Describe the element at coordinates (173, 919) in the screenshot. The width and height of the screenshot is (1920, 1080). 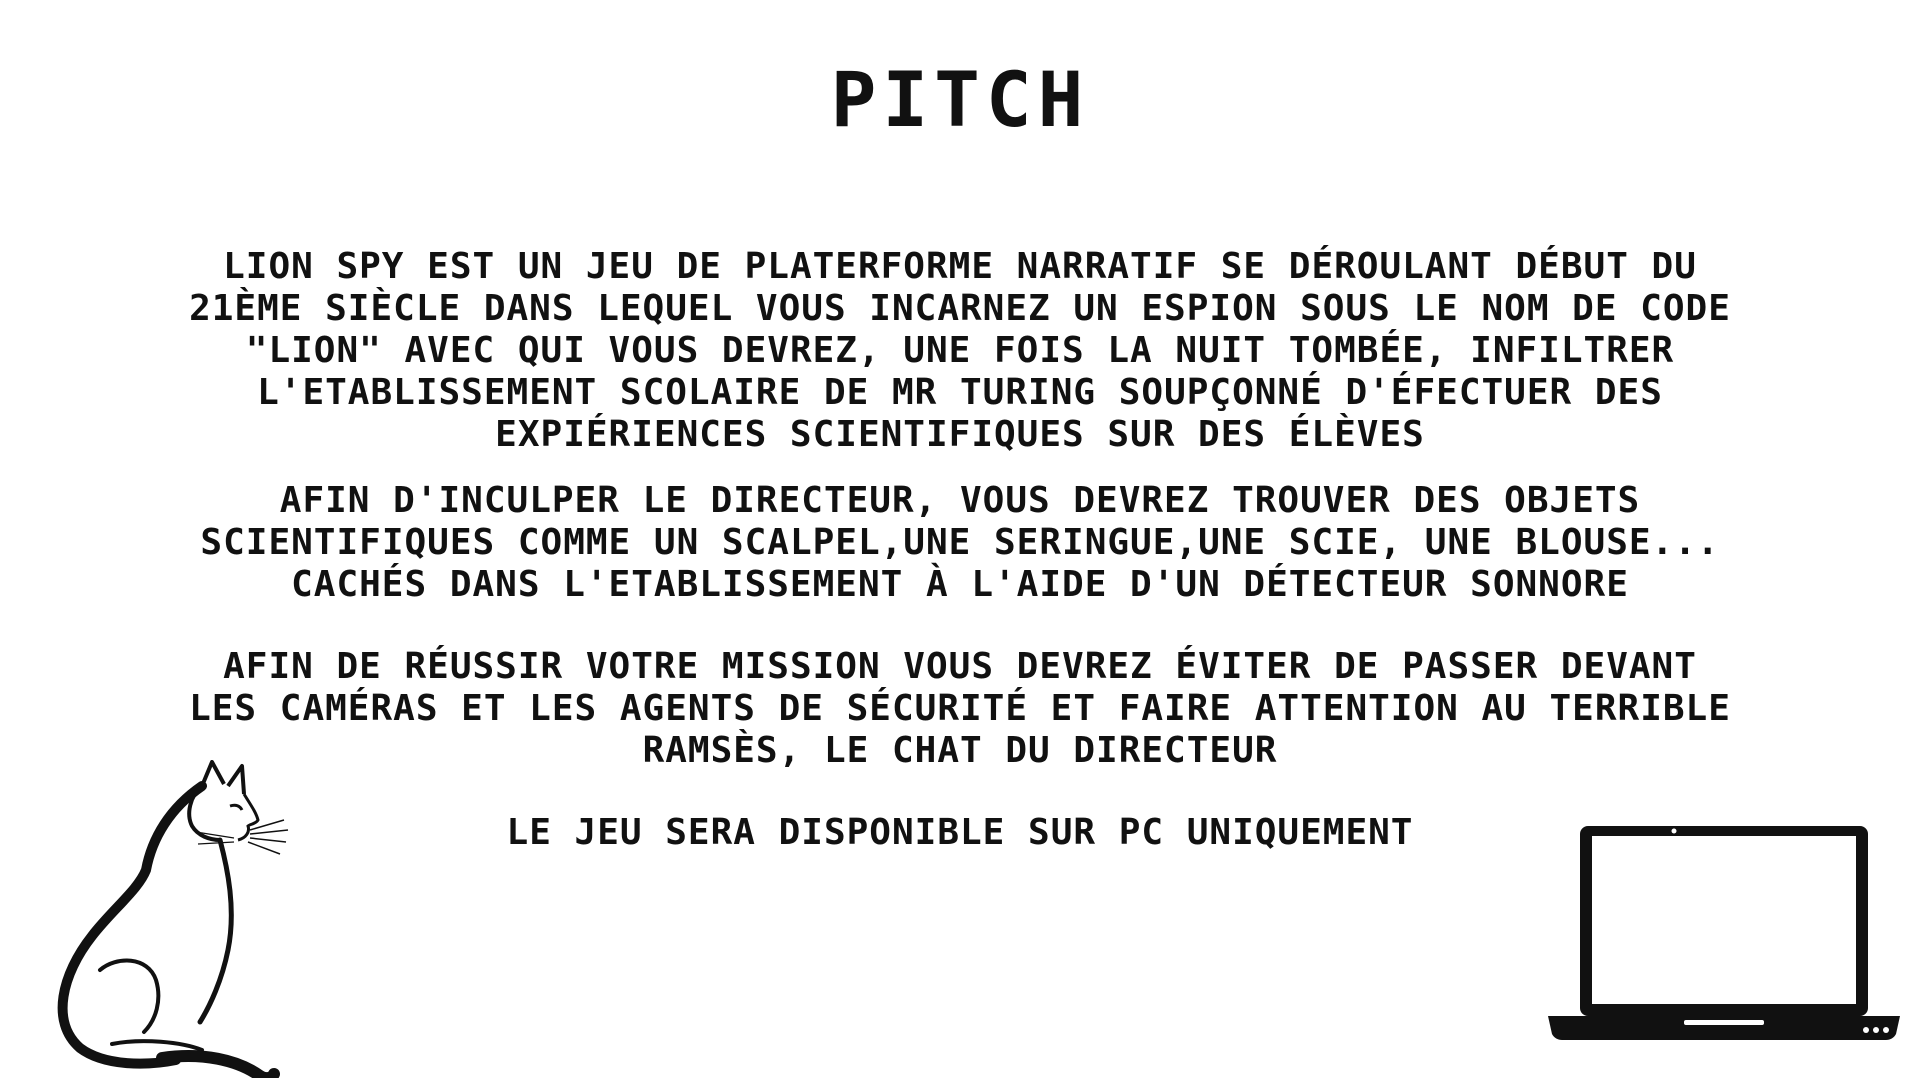
I see `cat-illustration` at that location.